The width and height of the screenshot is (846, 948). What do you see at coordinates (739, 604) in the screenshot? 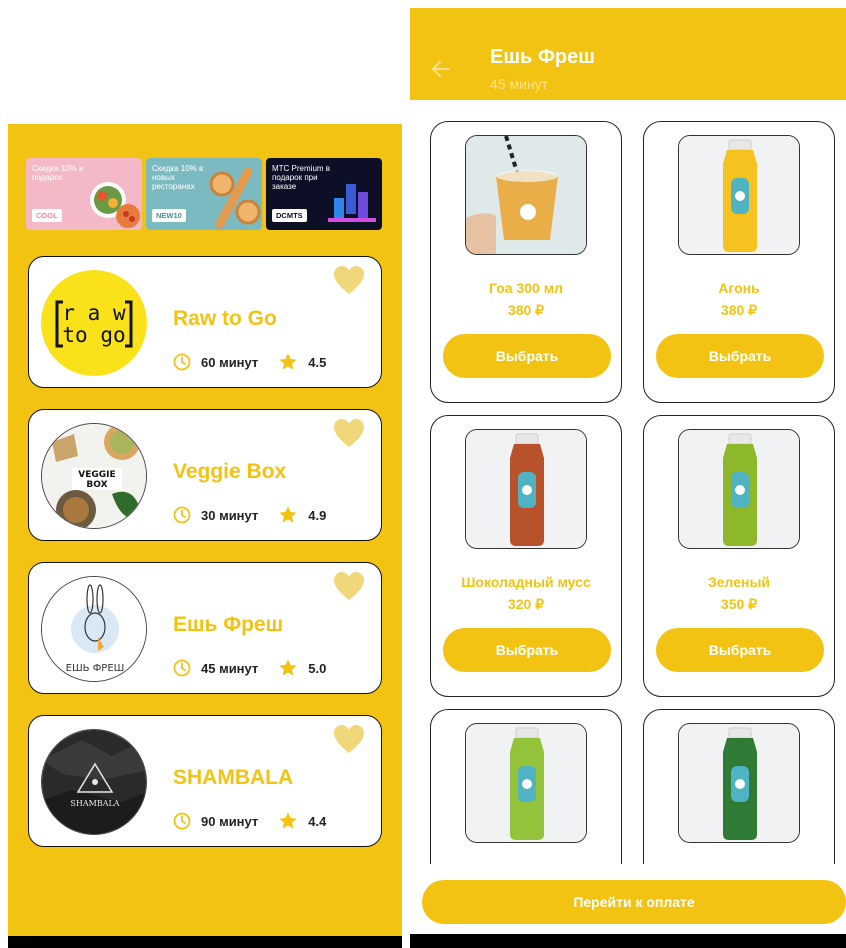
I see `product-price: 350 ₽` at bounding box center [739, 604].